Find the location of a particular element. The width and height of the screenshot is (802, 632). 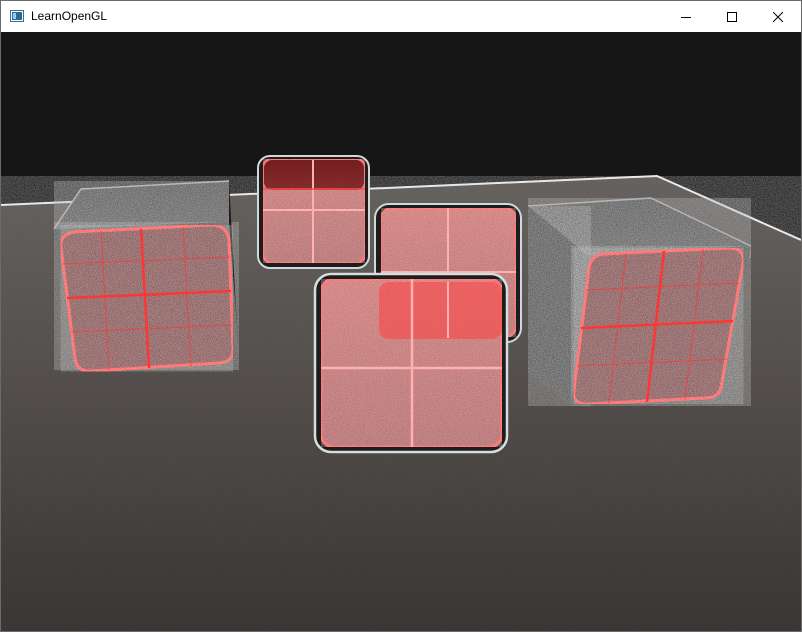

close-button is located at coordinates (778, 16).